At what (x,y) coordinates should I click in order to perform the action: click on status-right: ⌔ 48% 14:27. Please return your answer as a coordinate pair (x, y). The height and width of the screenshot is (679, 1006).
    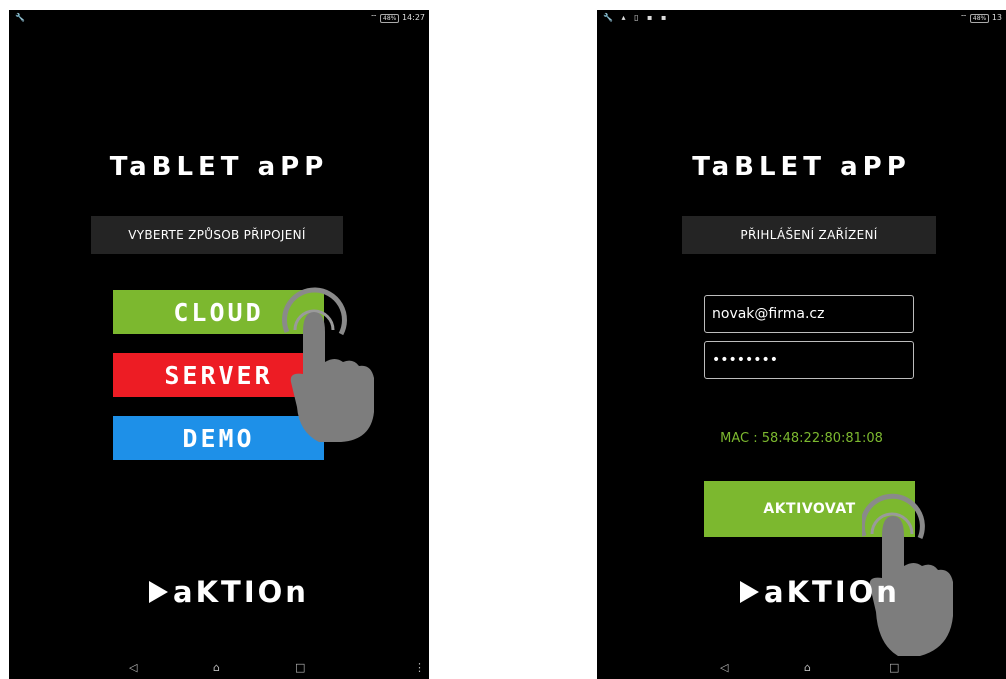
    Looking at the image, I should click on (397, 18).